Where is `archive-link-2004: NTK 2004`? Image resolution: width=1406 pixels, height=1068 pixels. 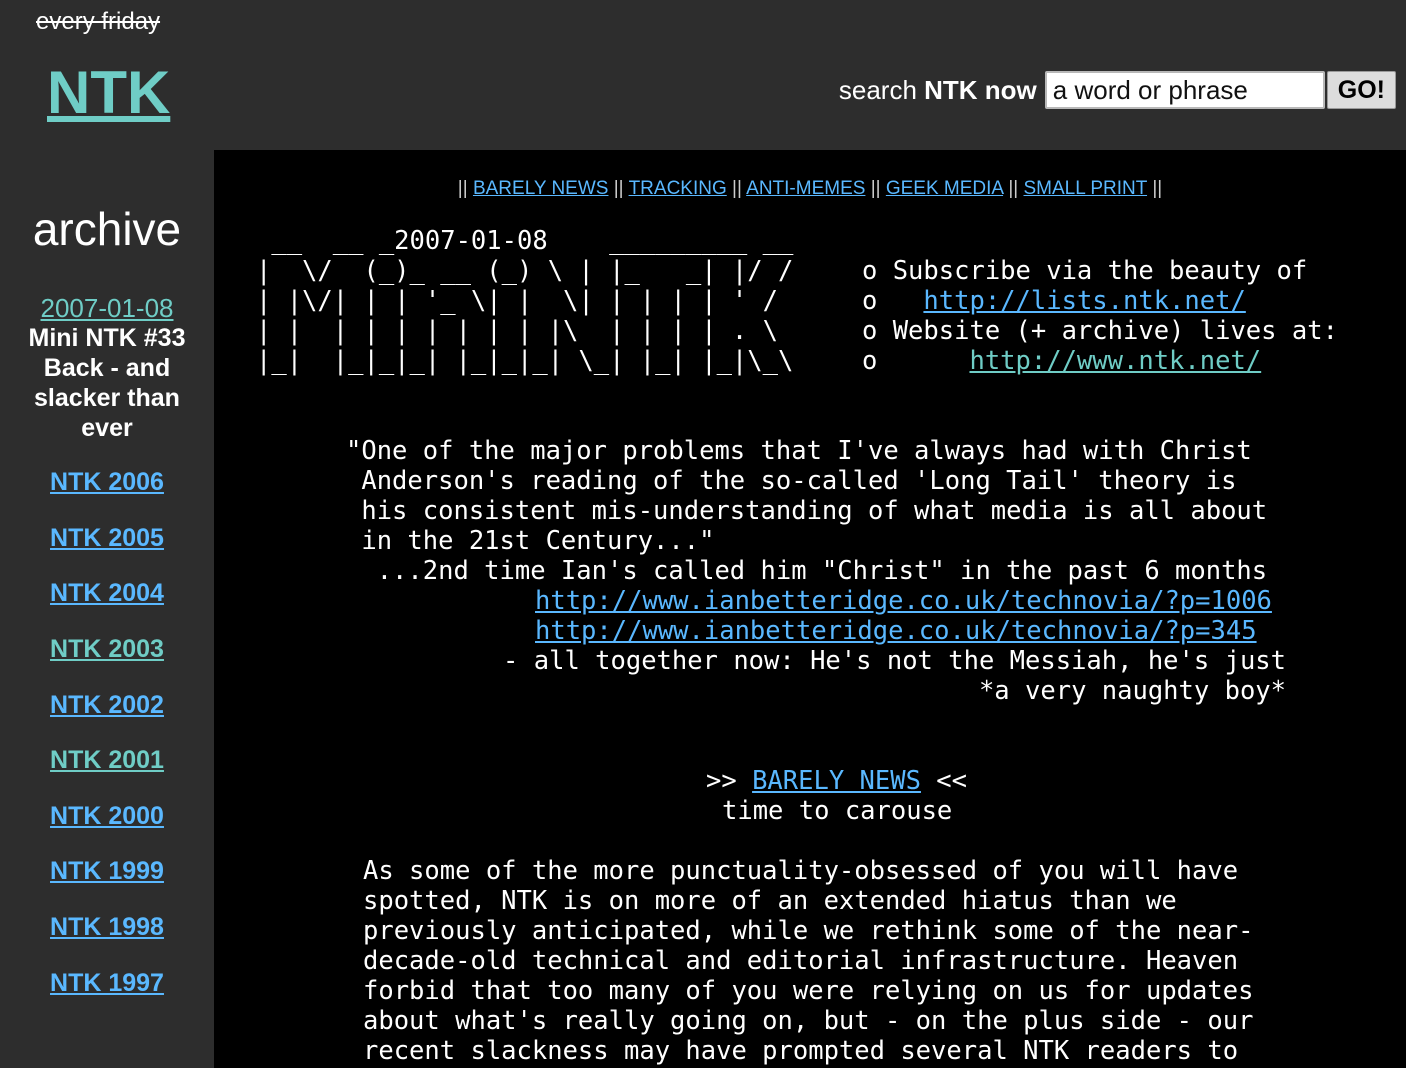 archive-link-2004: NTK 2004 is located at coordinates (107, 593).